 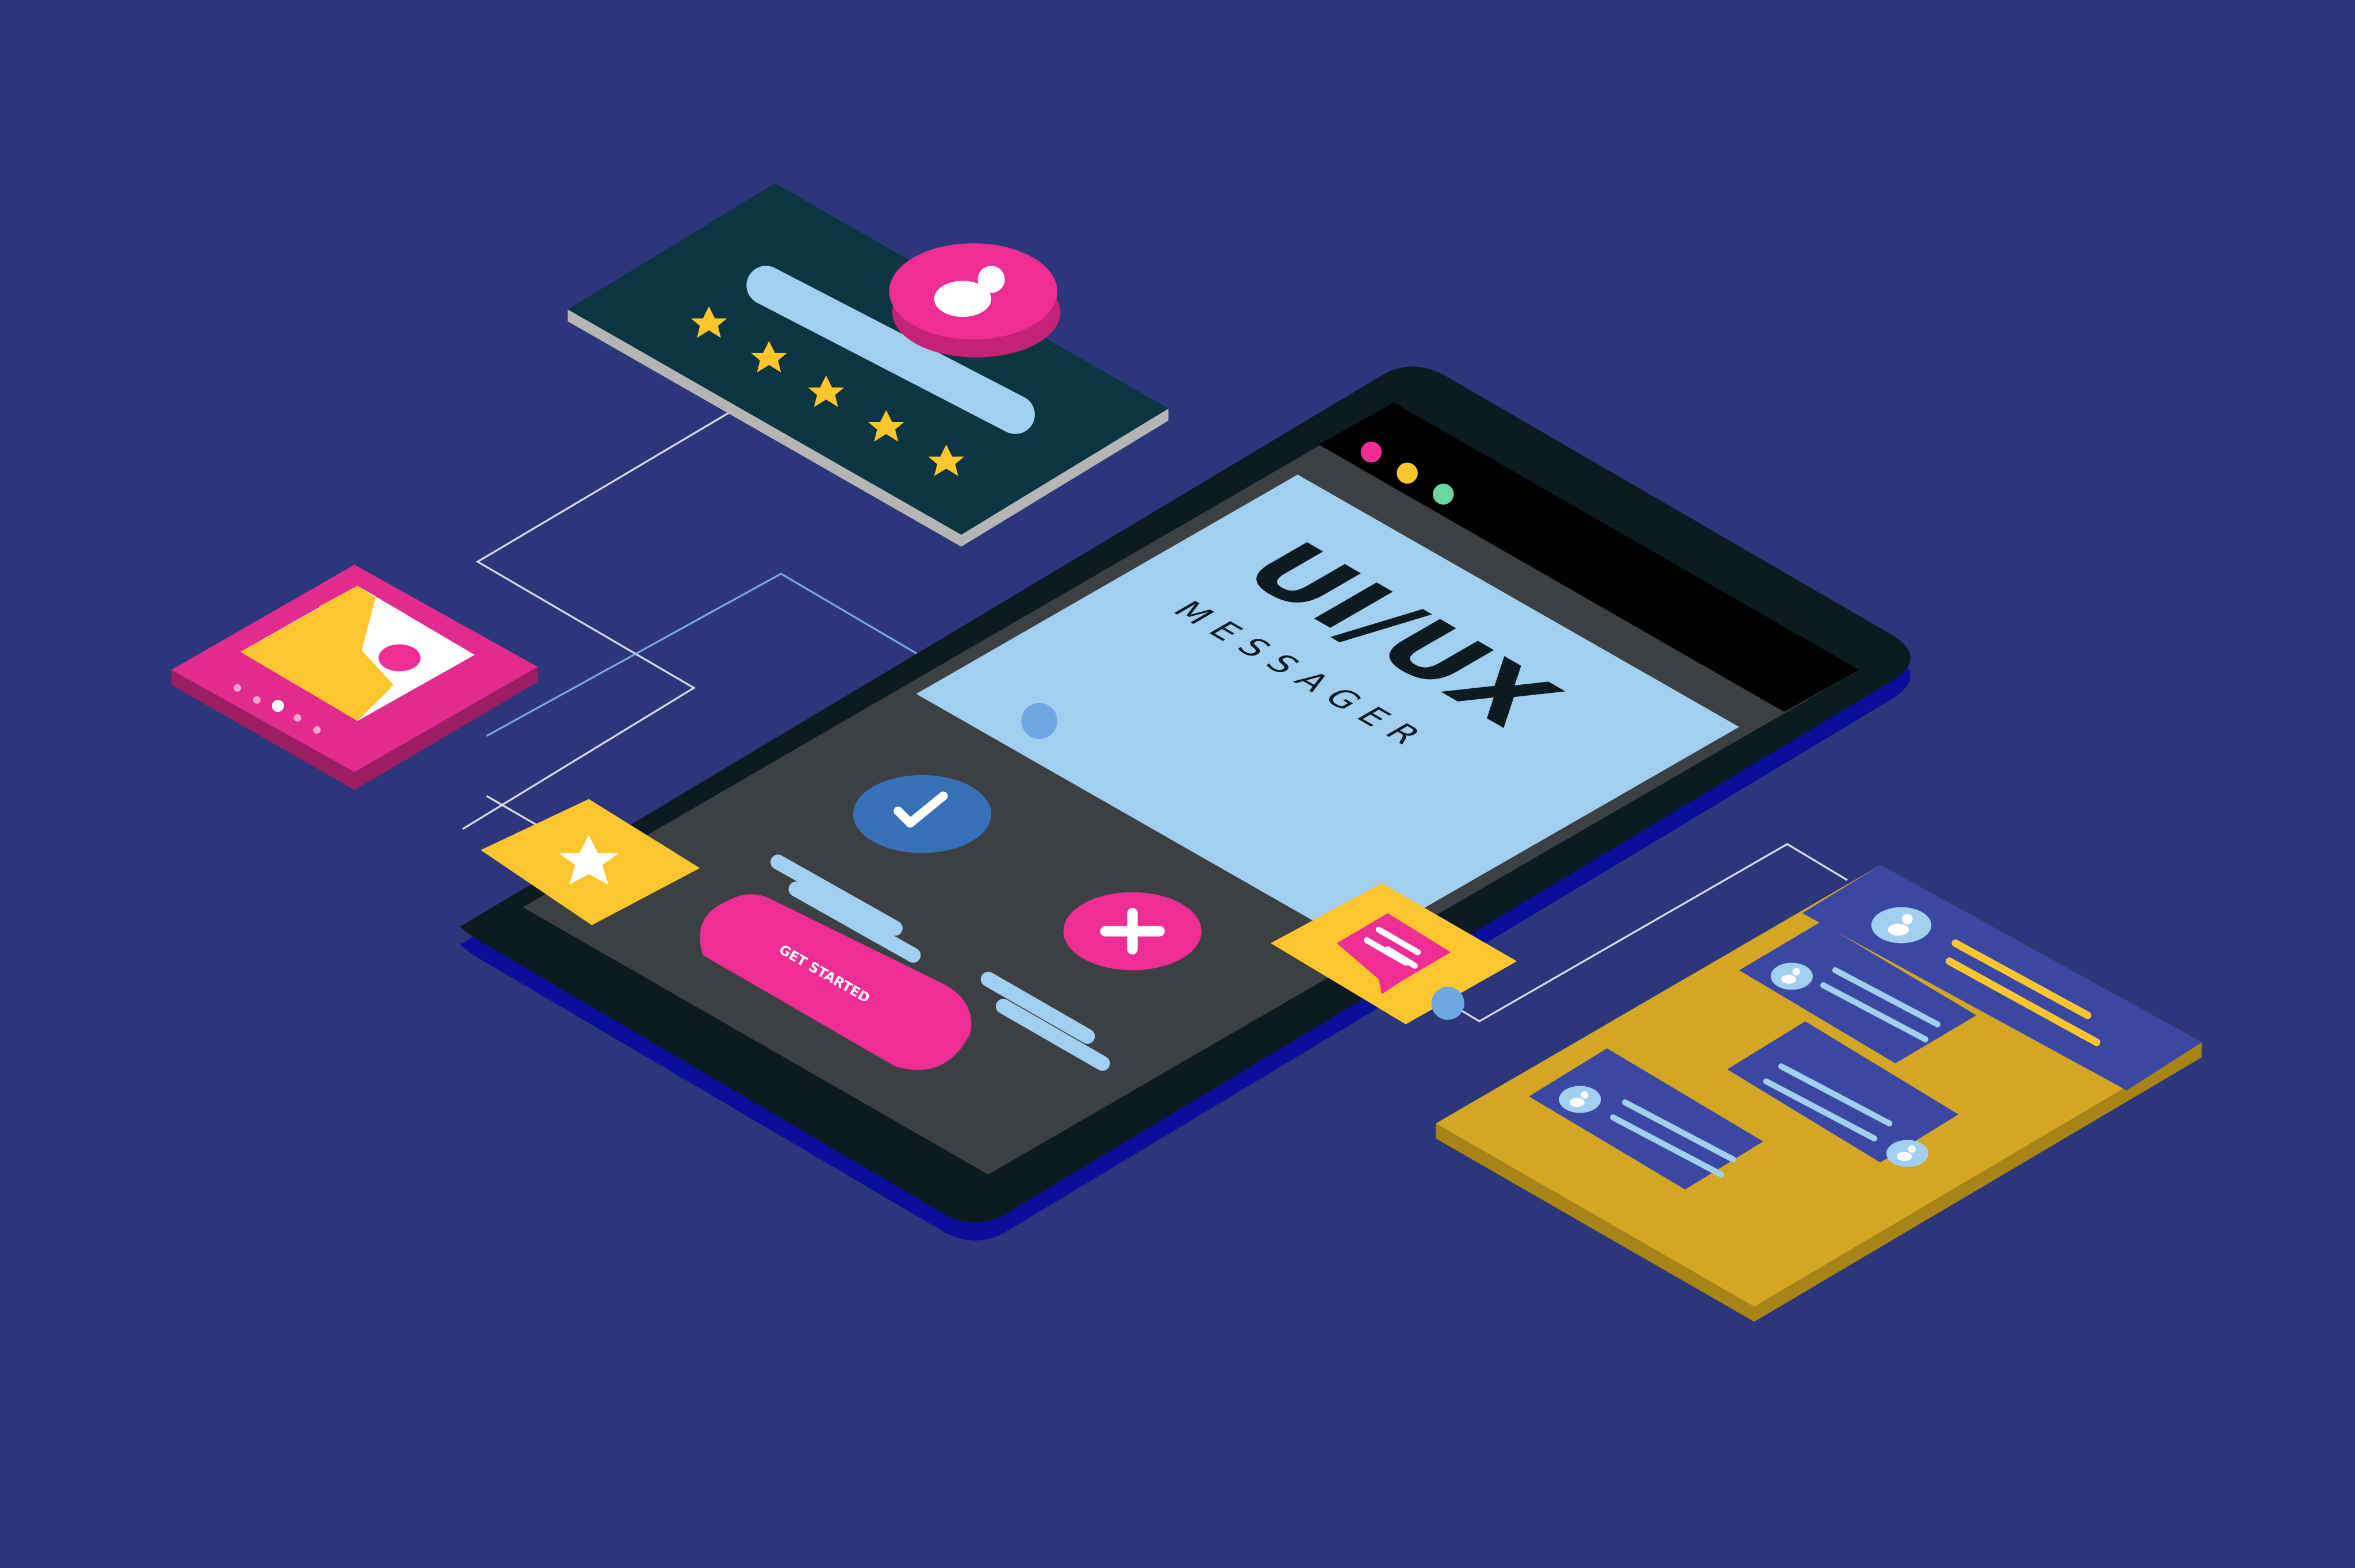 I want to click on window-minimize-dot, so click(x=1407, y=473).